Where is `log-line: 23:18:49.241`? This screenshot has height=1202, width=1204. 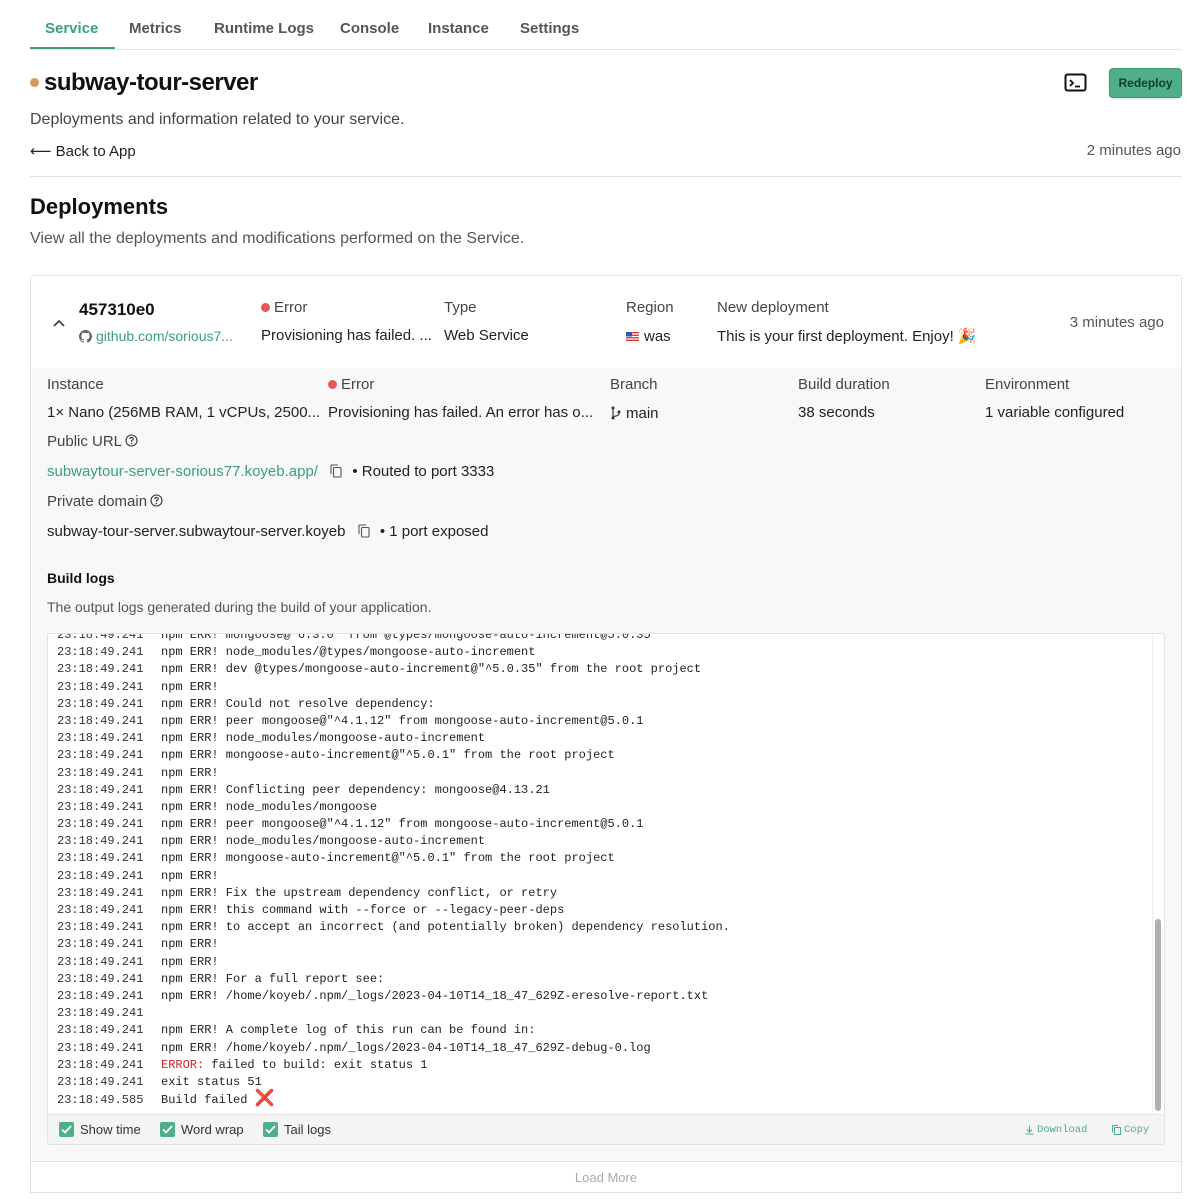
log-line: 23:18:49.241 is located at coordinates (601, 1013).